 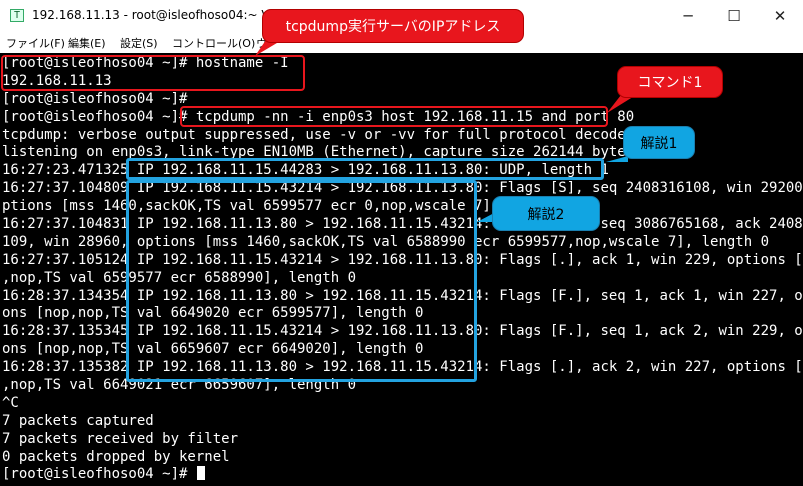 What do you see at coordinates (87, 43) in the screenshot?
I see `menu-edit: 編集(E)` at bounding box center [87, 43].